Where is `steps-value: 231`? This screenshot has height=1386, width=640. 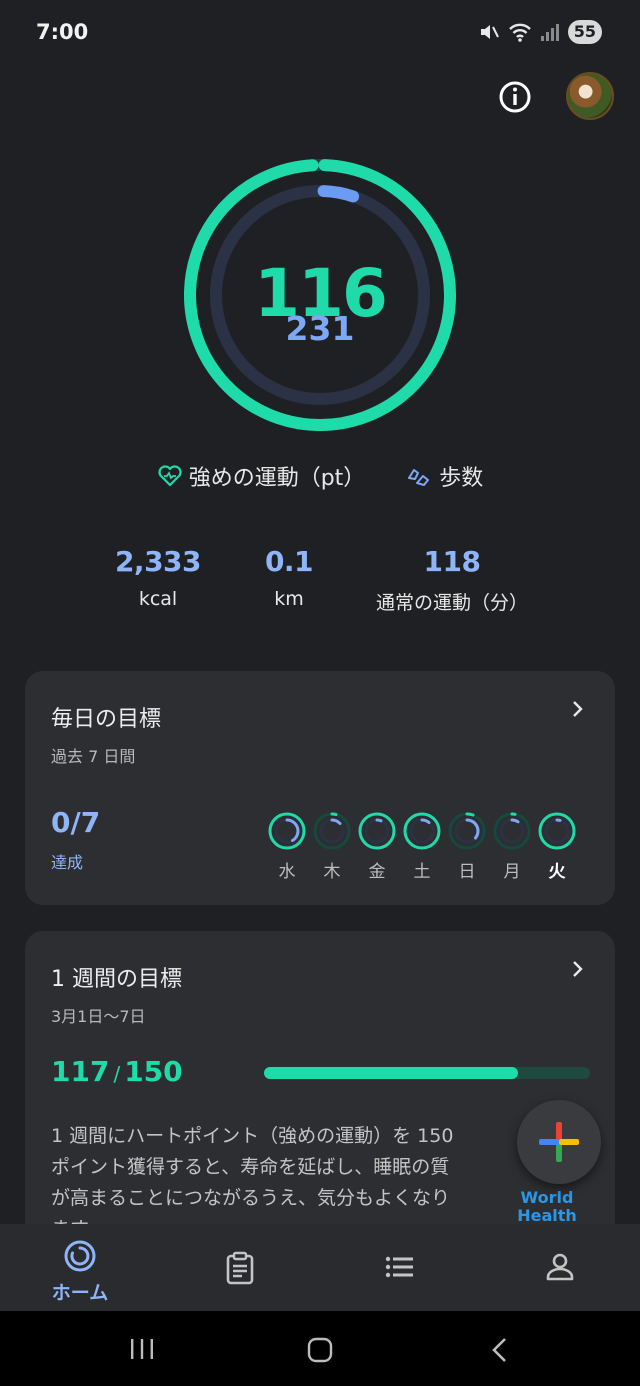 steps-value: 231 is located at coordinates (320, 328).